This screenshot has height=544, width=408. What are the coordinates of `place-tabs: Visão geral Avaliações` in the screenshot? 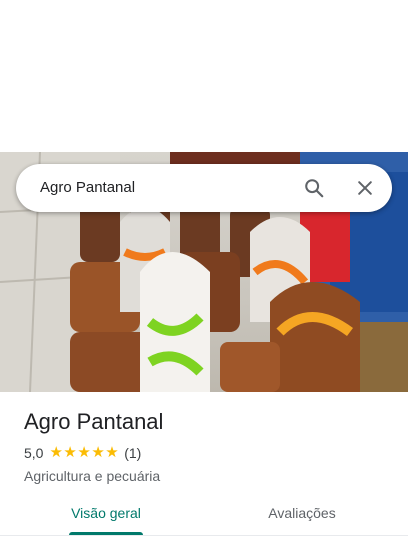 It's located at (204, 516).